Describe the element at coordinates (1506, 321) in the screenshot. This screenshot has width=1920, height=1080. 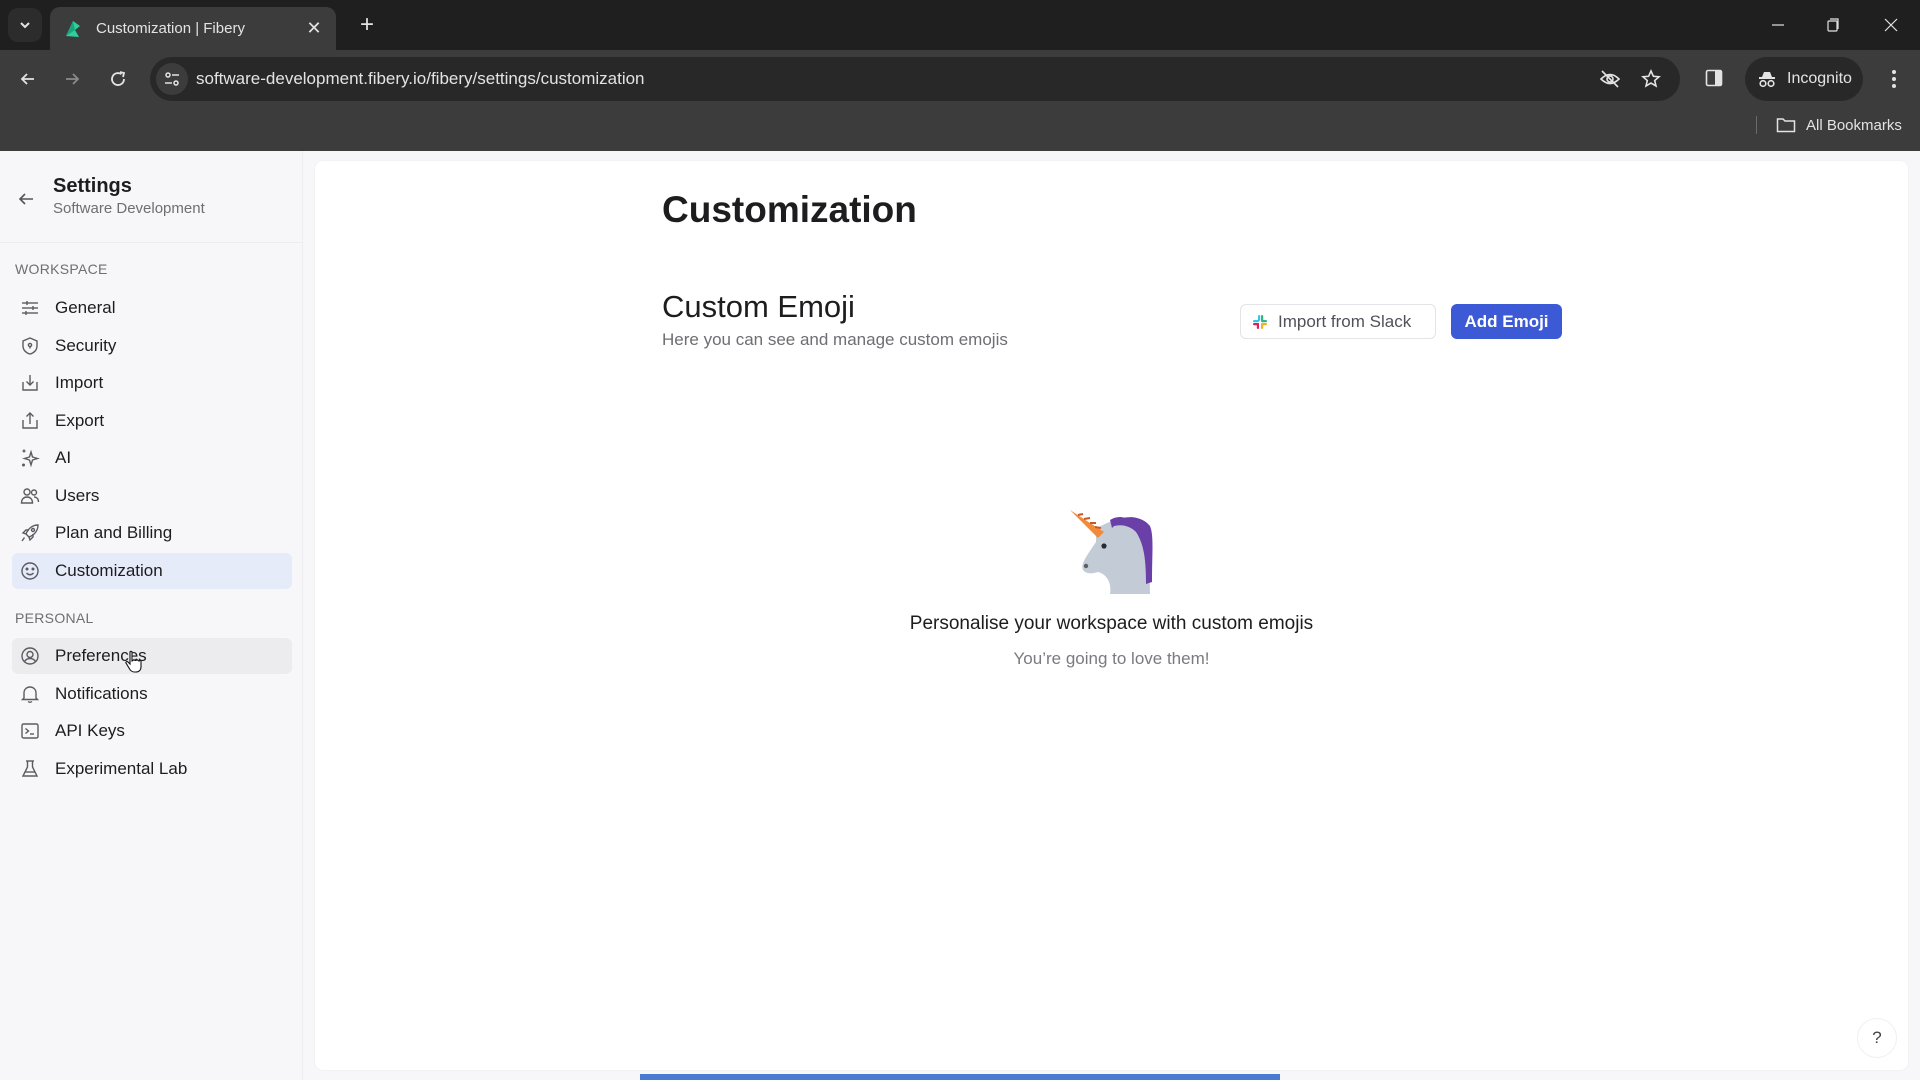
I see `add-emoji-button: Add Emoji` at that location.